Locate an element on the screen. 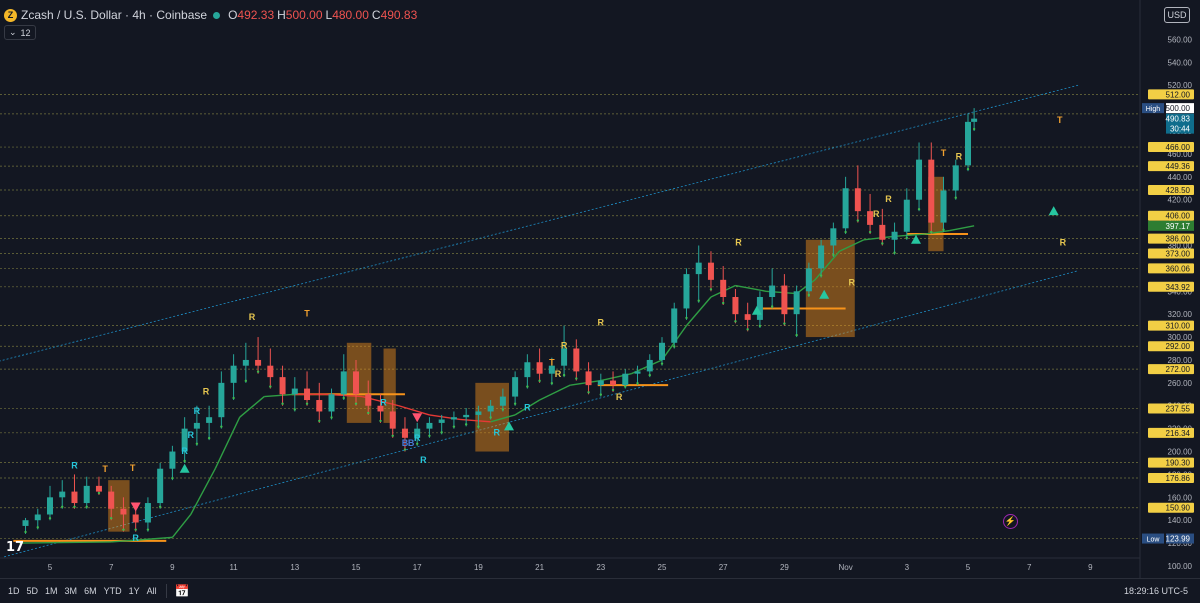  tradingview-logo-icon: 17 is located at coordinates (15, 547).